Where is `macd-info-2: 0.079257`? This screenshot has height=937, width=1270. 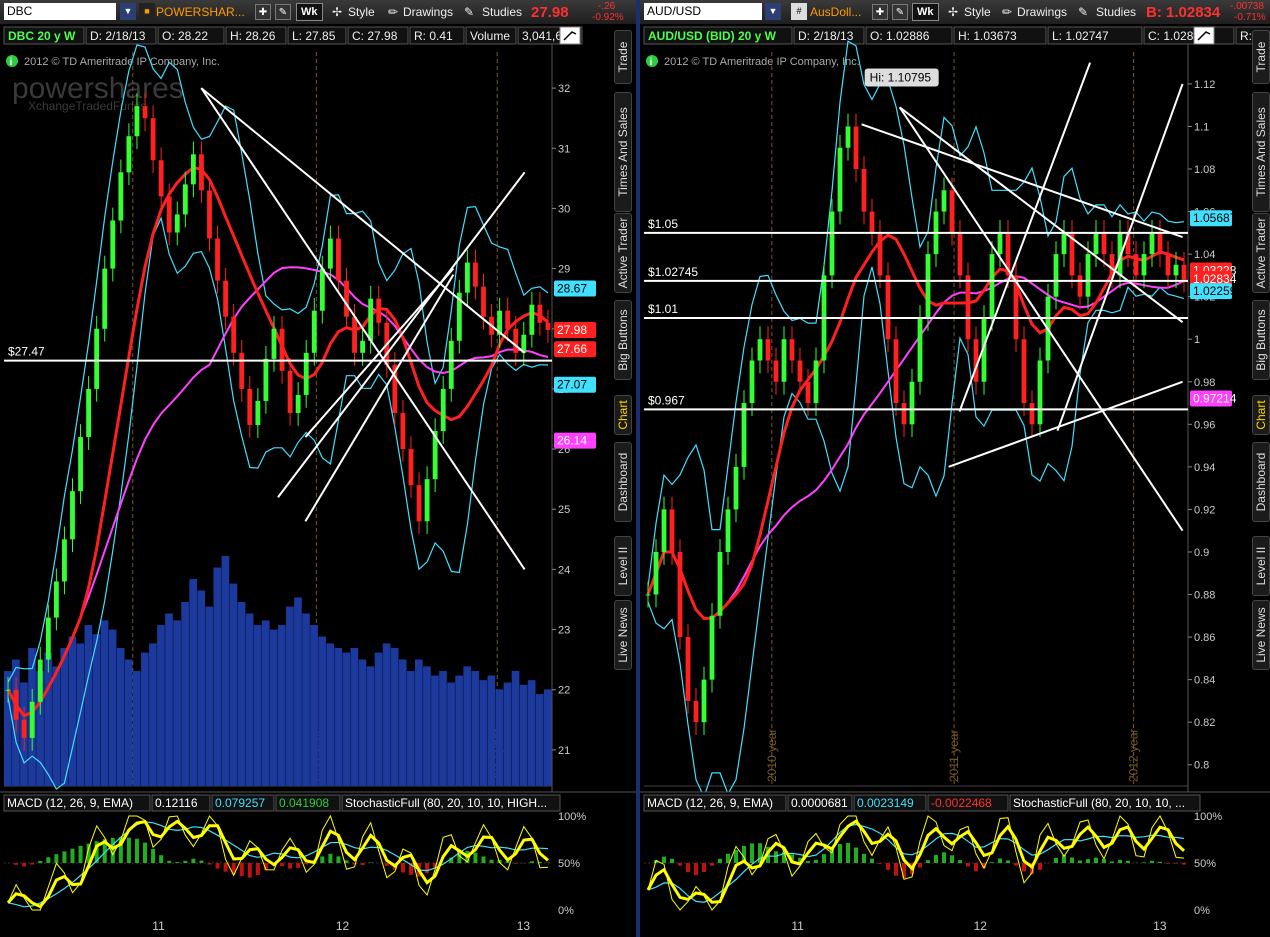 macd-info-2: 0.079257 is located at coordinates (240, 803).